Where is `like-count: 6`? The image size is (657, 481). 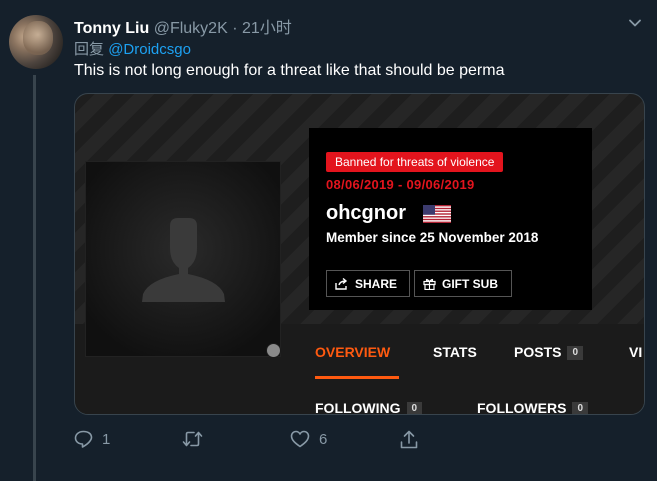
like-count: 6 is located at coordinates (323, 439).